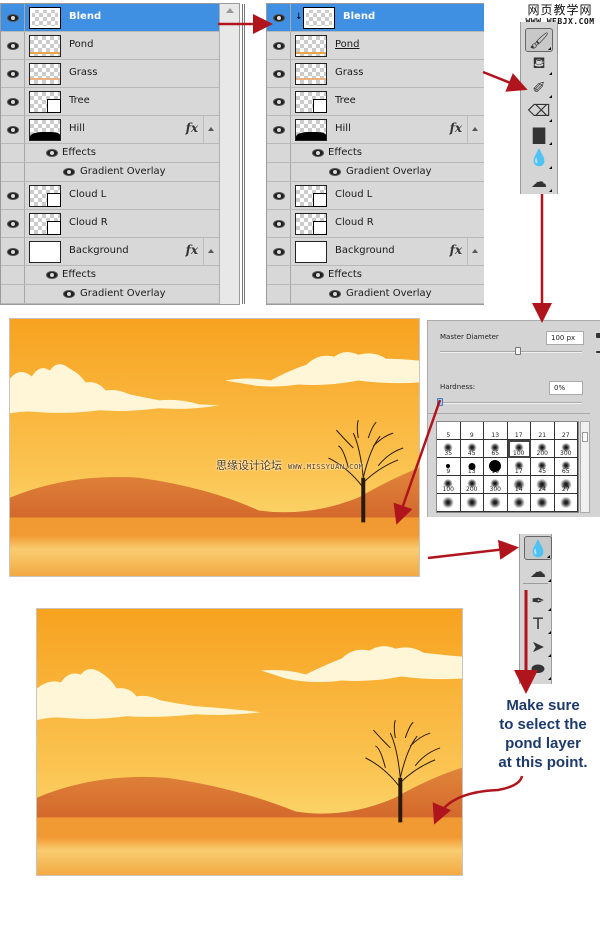  What do you see at coordinates (229, 154) in the screenshot?
I see `layers-scrollbar` at bounding box center [229, 154].